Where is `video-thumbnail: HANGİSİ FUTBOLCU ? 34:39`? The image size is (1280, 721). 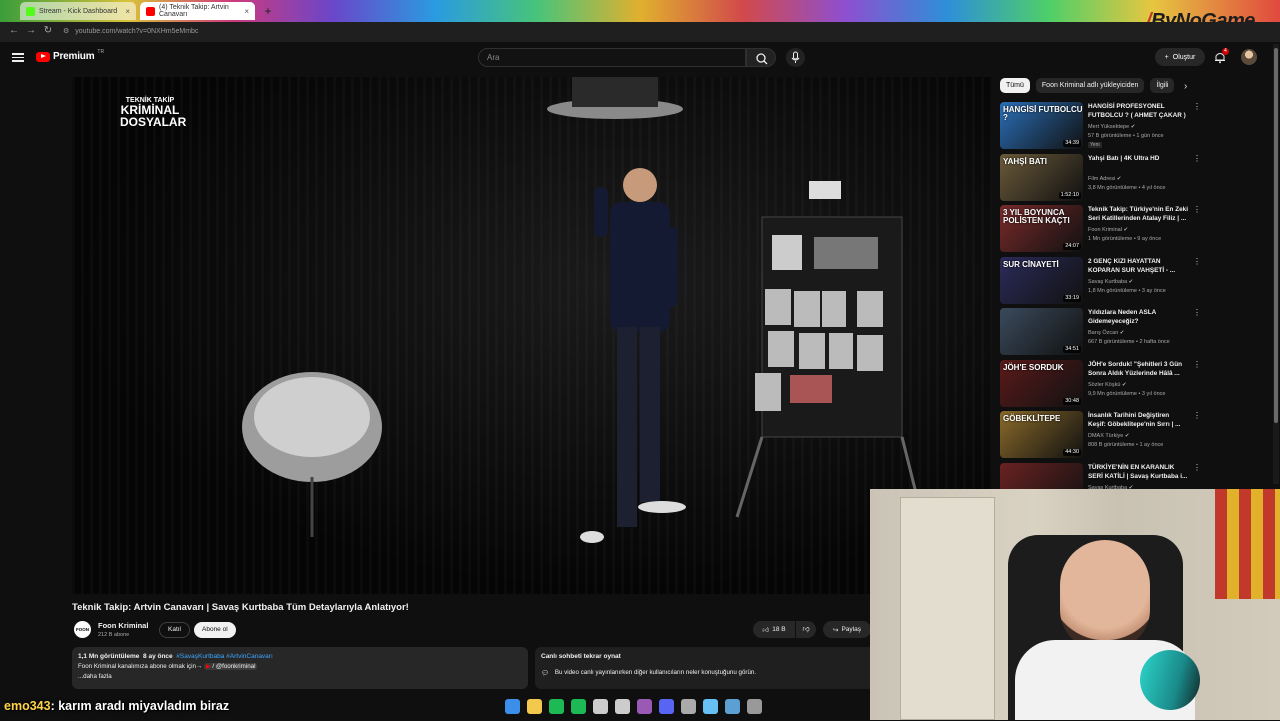 video-thumbnail: HANGİSİ FUTBOLCU ? 34:39 is located at coordinates (1041, 125).